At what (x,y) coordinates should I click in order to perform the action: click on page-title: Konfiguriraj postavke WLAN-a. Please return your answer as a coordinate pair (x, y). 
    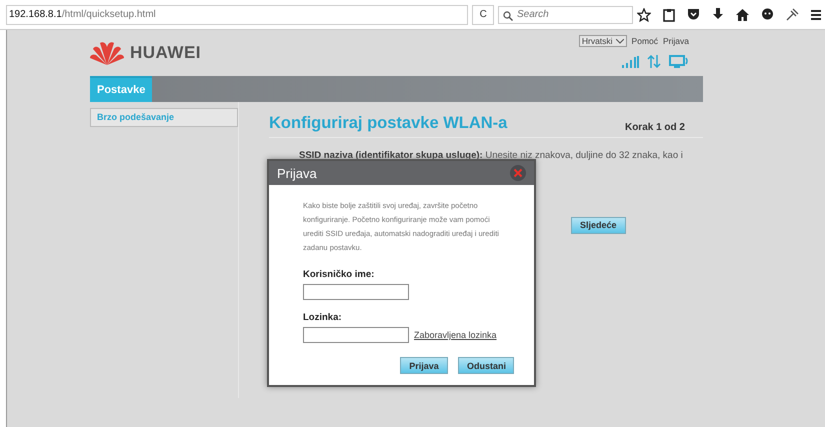
    Looking at the image, I should click on (388, 123).